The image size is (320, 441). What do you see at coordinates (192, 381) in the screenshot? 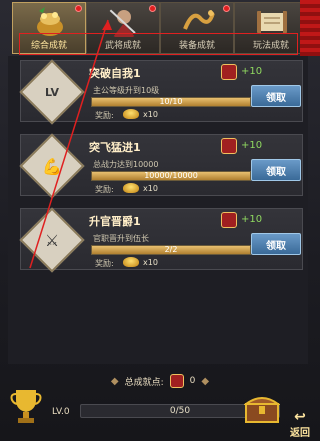
I see `points-value: 0` at bounding box center [192, 381].